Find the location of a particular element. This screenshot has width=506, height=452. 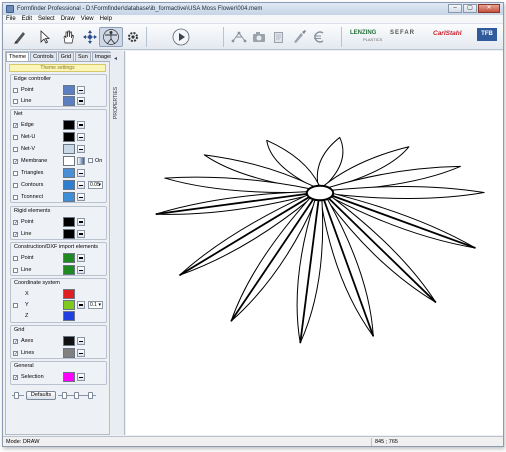

pen-tool-icon is located at coordinates (20, 37).